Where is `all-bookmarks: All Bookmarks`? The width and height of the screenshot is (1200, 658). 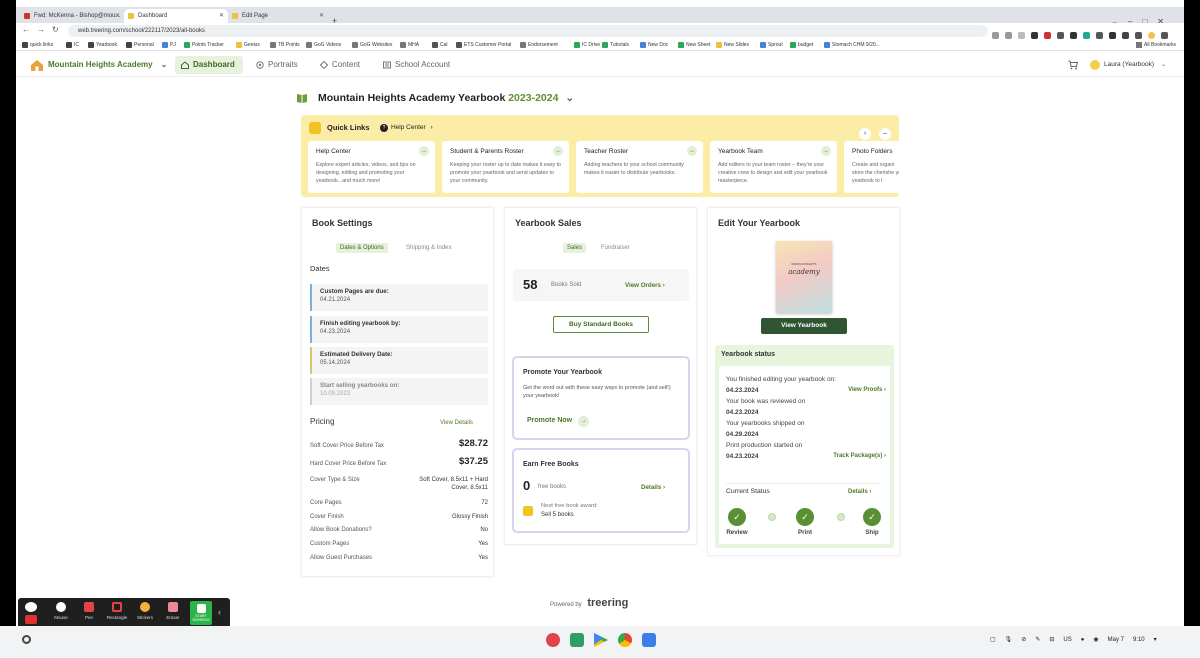 all-bookmarks: All Bookmarks is located at coordinates (1156, 45).